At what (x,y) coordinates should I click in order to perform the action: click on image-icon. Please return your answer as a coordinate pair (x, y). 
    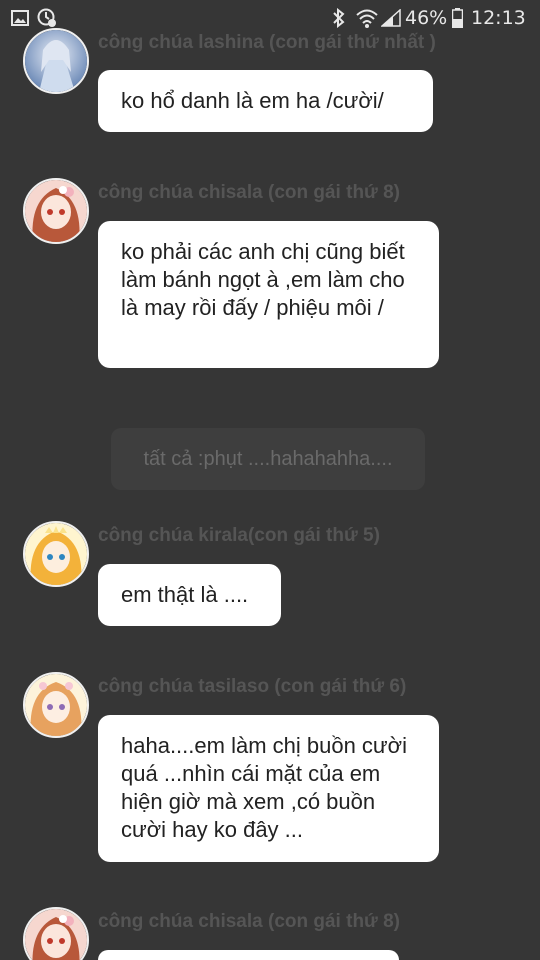
    Looking at the image, I should click on (20, 20).